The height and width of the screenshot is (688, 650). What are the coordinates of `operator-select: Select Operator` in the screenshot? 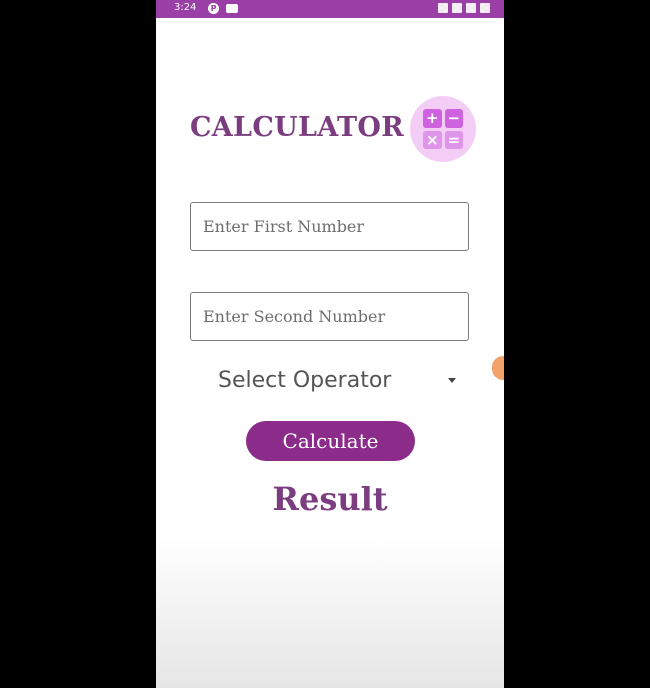 It's located at (337, 380).